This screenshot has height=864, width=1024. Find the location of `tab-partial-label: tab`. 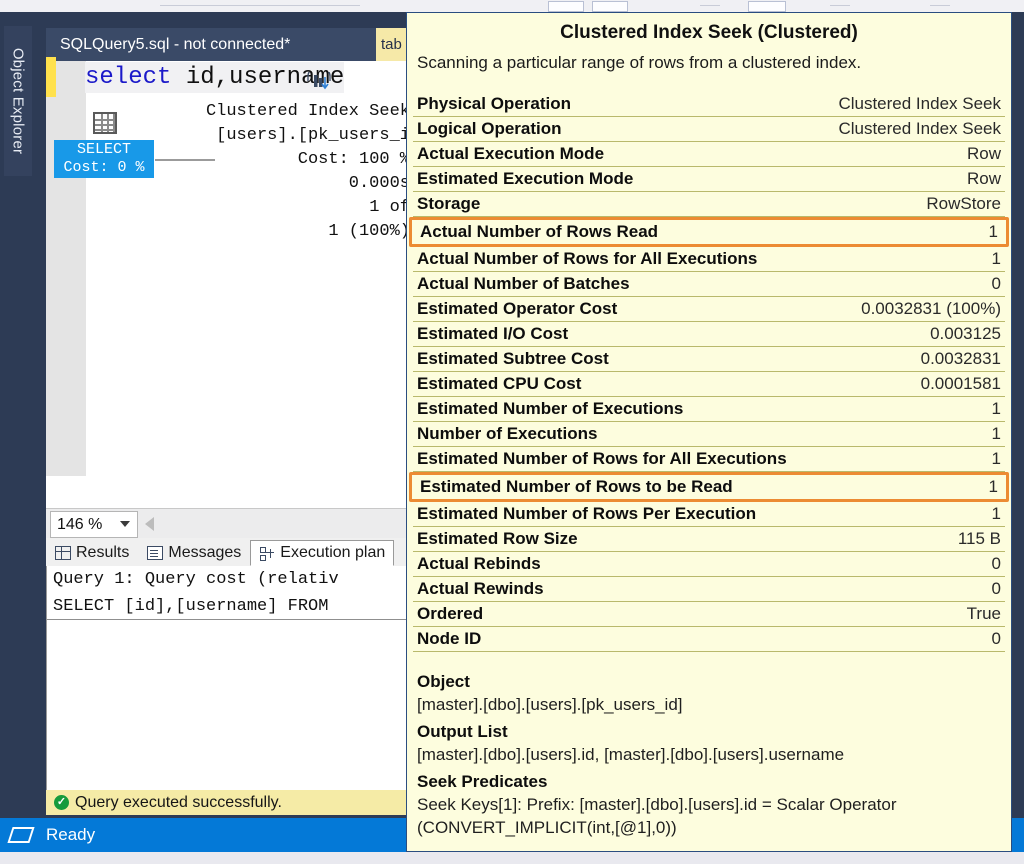

tab-partial-label: tab is located at coordinates (391, 44).